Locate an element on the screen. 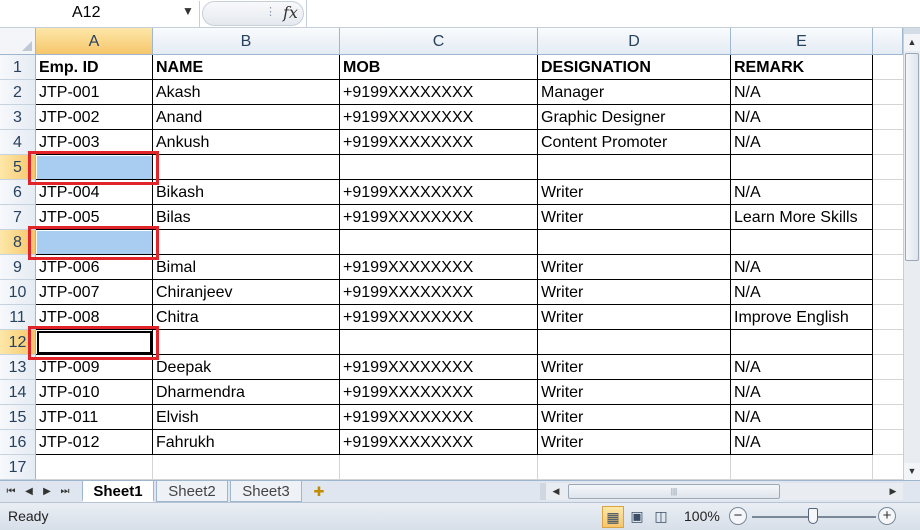 The width and height of the screenshot is (920, 530). next-sheet-icon: ▶ is located at coordinates (47, 492).